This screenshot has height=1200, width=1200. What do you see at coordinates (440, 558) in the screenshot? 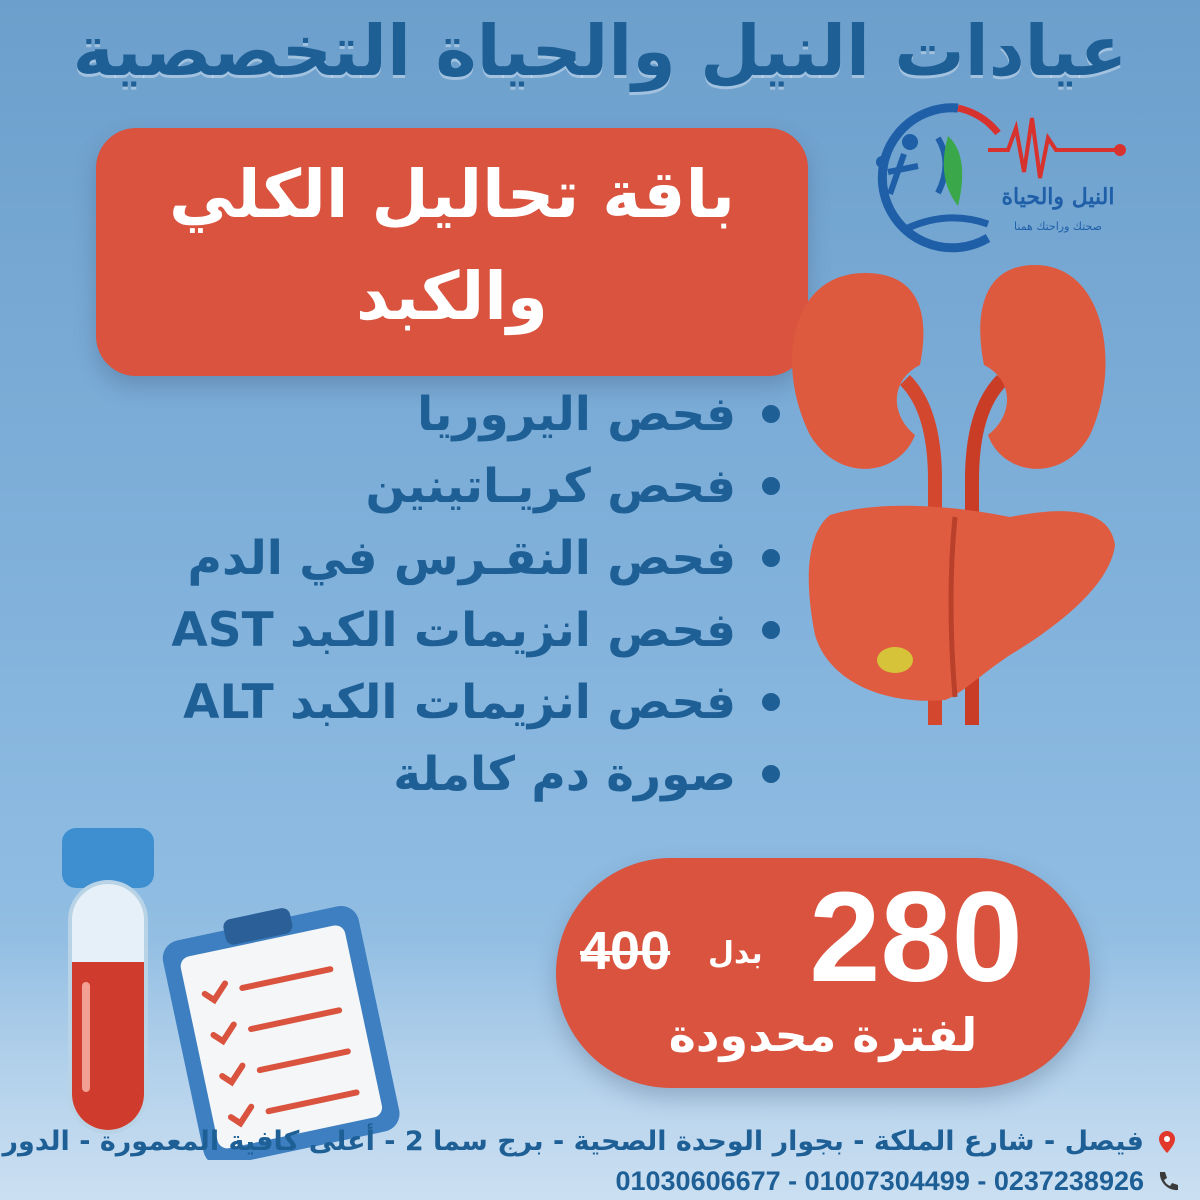
I see `list-item: فحص النقـرس في الدم` at bounding box center [440, 558].